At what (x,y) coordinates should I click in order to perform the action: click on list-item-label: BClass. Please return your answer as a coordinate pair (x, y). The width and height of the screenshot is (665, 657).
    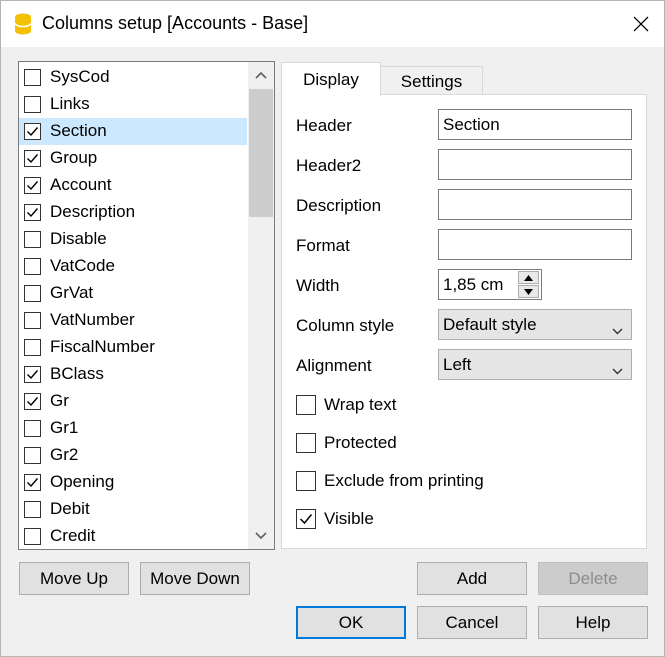
    Looking at the image, I should click on (77, 373).